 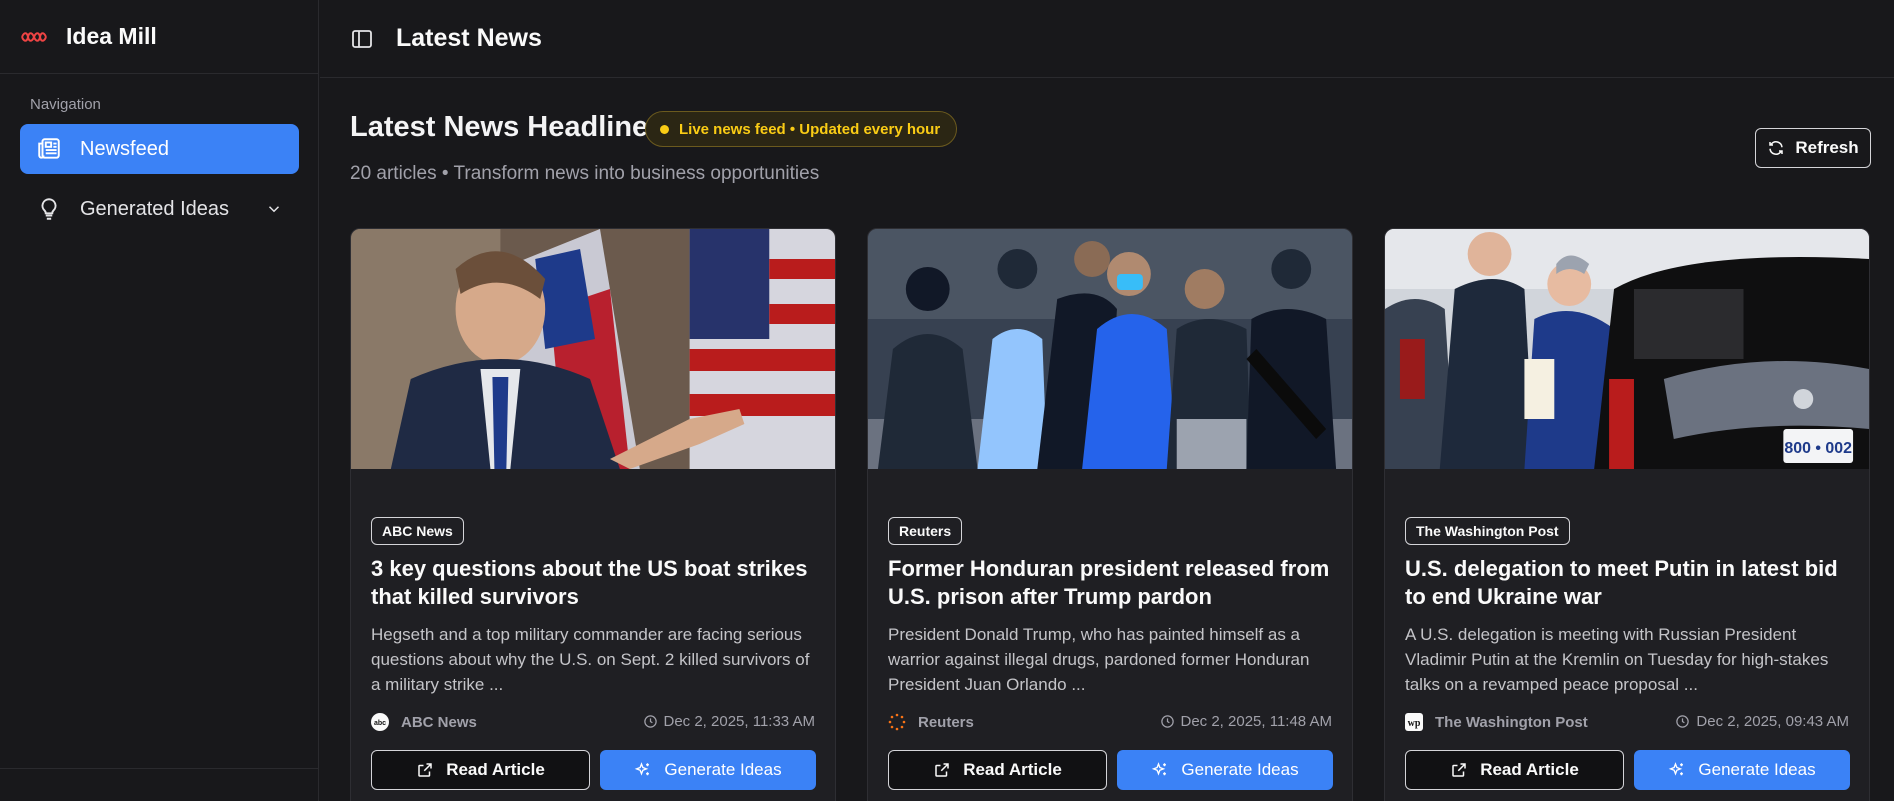 I want to click on source-tag: The Washington Post, so click(x=1487, y=531).